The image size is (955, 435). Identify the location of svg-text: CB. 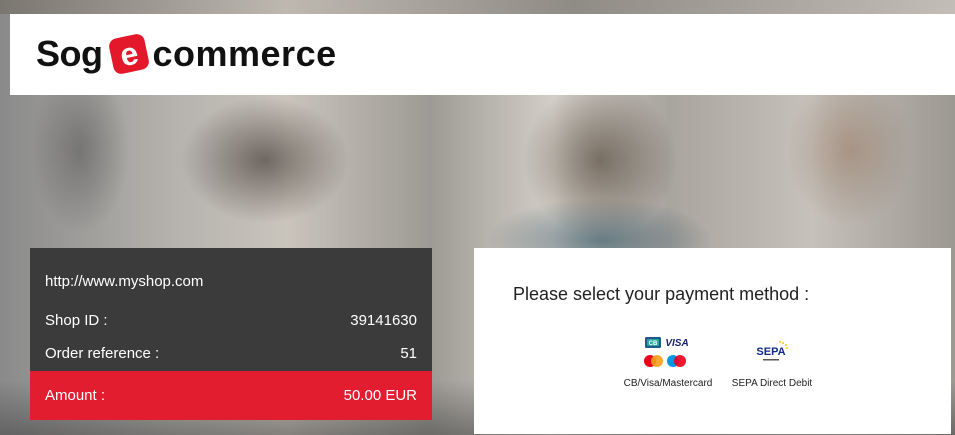
(653, 344).